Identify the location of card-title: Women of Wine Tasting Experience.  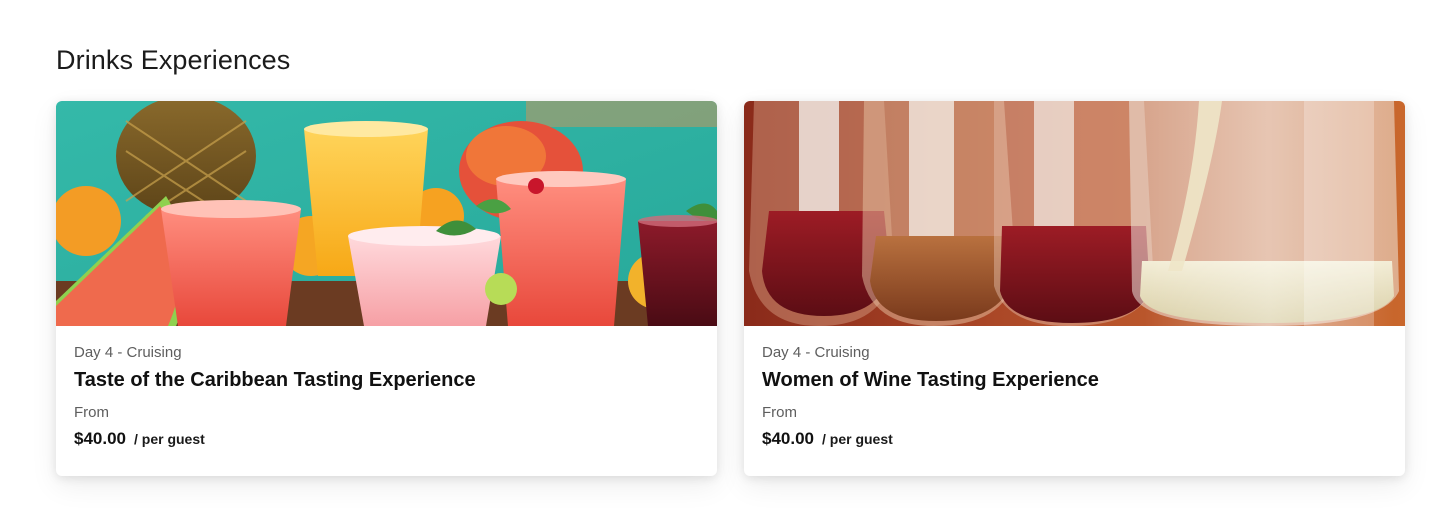
(930, 380).